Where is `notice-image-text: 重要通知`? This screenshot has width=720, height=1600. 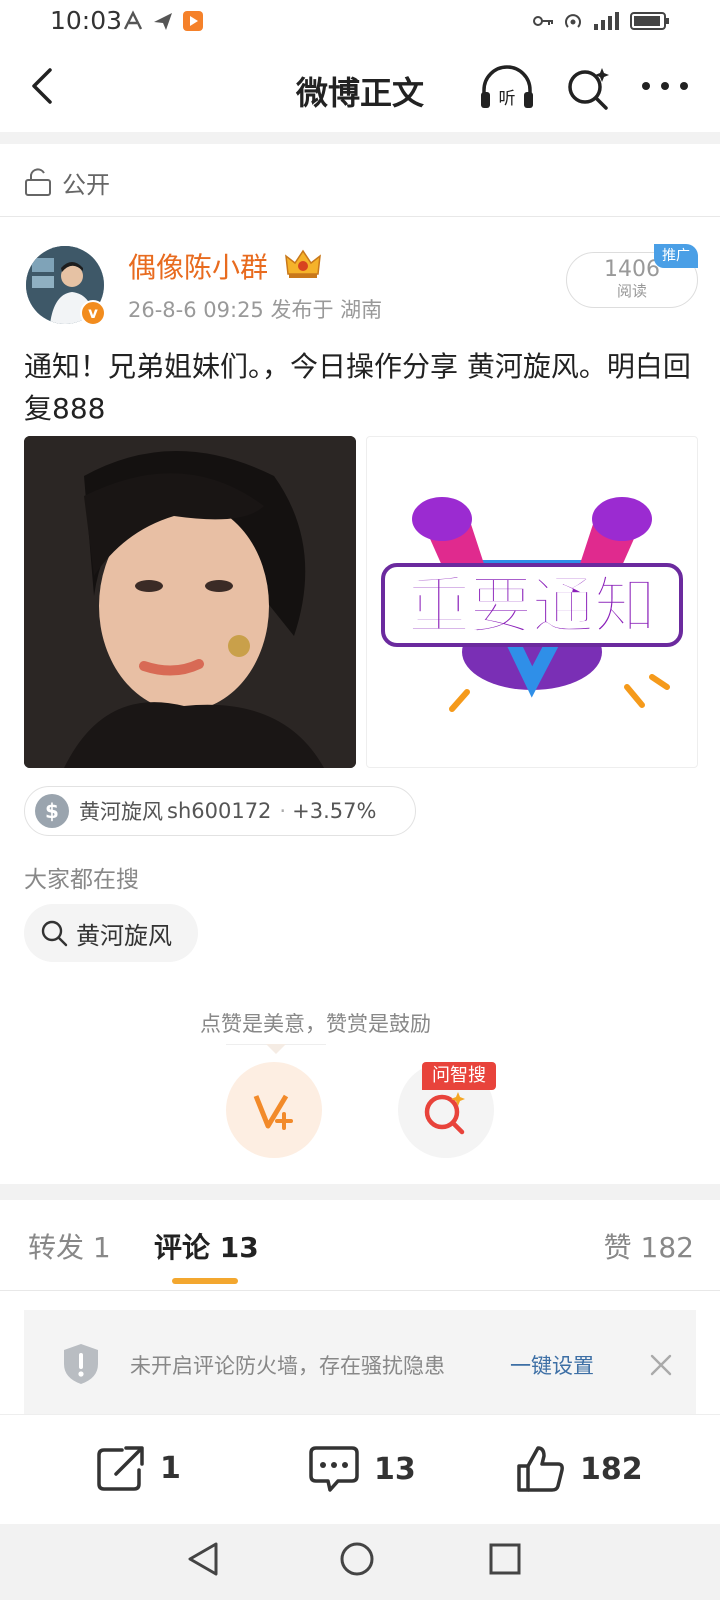 notice-image-text: 重要通知 is located at coordinates (532, 605).